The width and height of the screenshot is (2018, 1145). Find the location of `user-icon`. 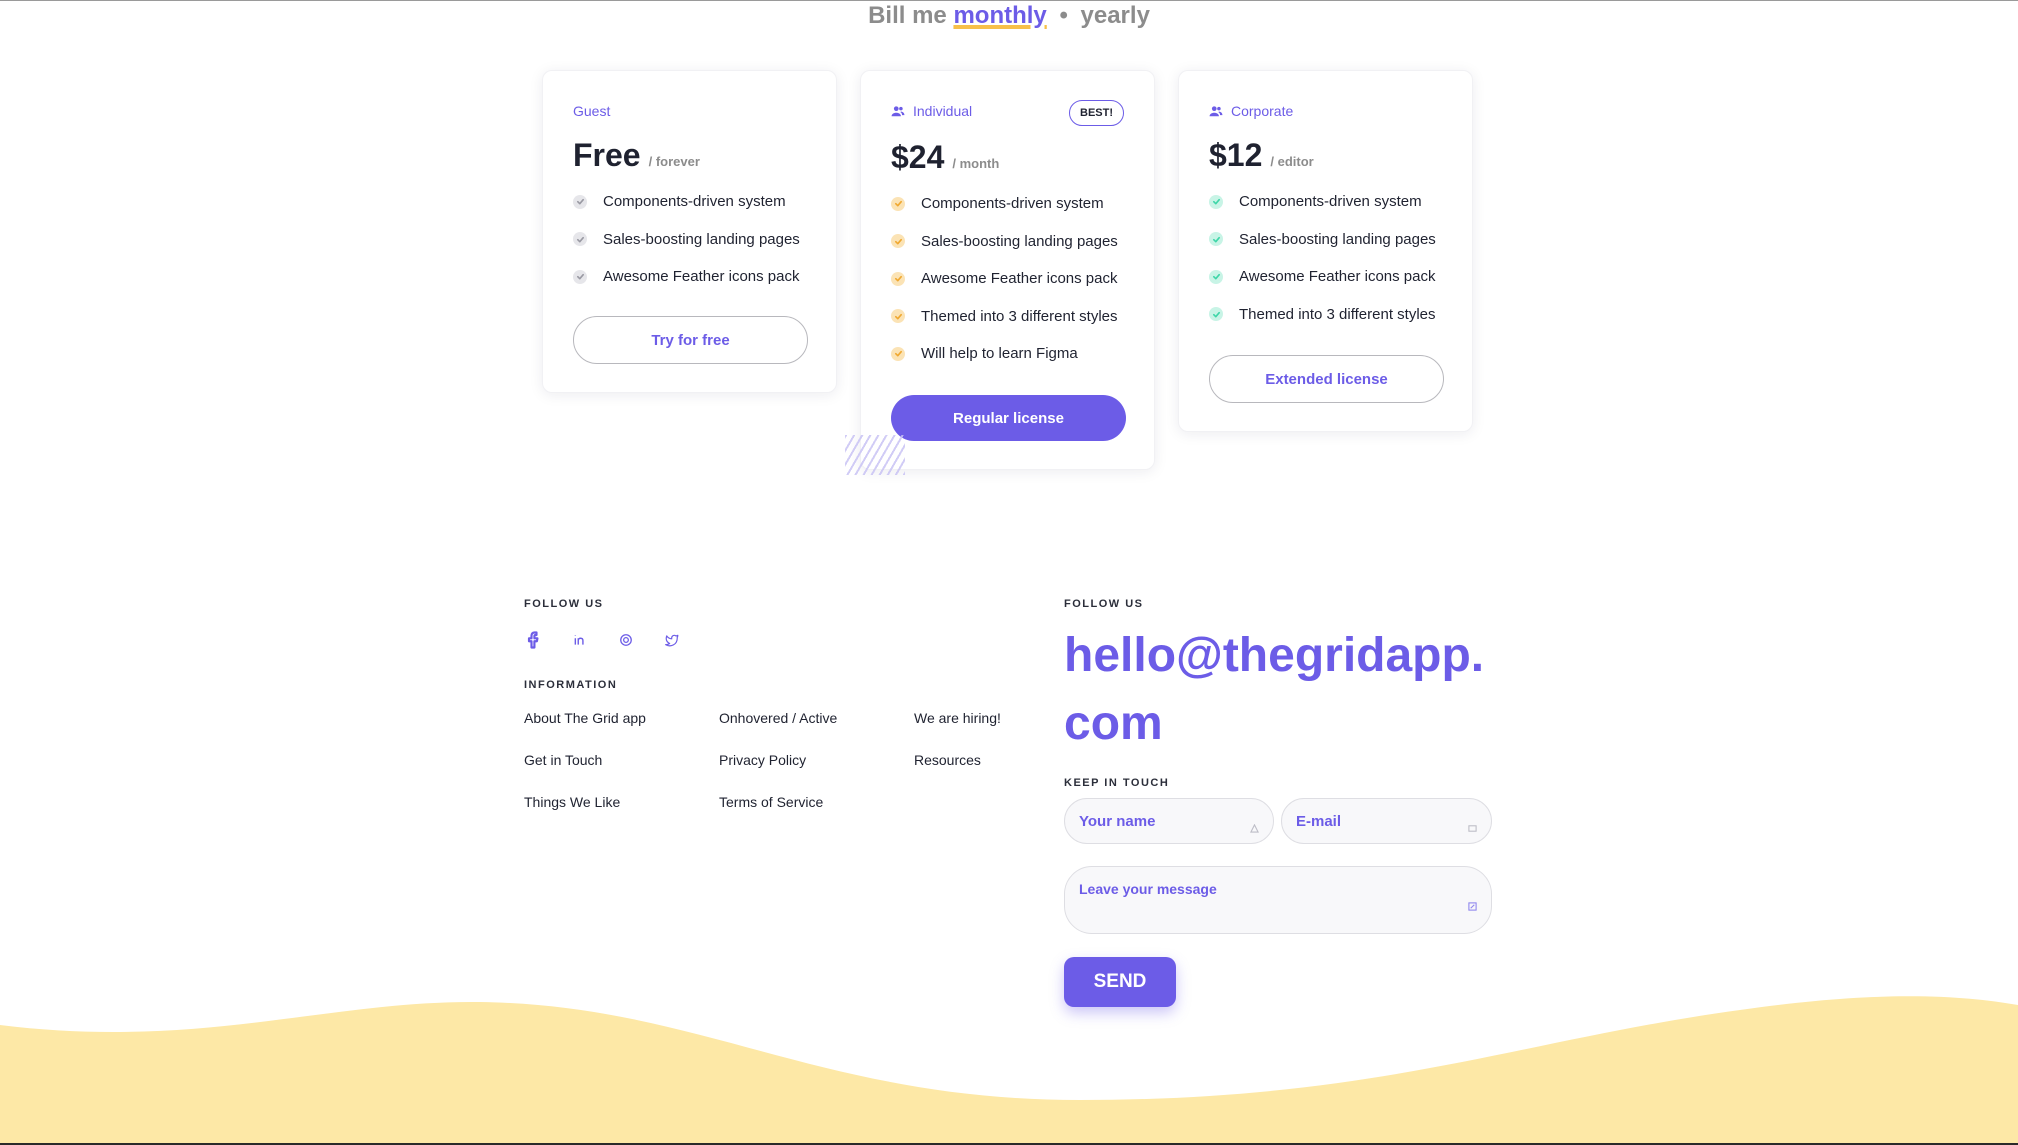

user-icon is located at coordinates (1254, 828).